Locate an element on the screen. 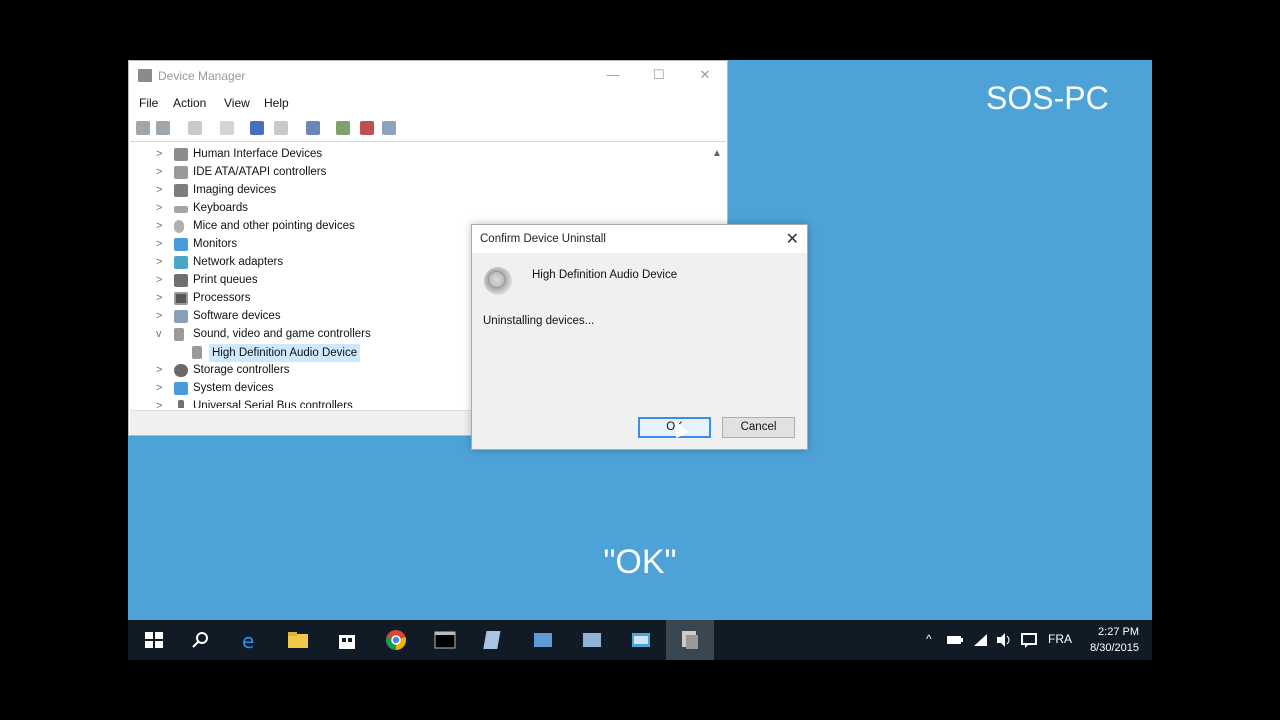  tree-item-label: Mice and other pointing devices is located at coordinates (274, 226).